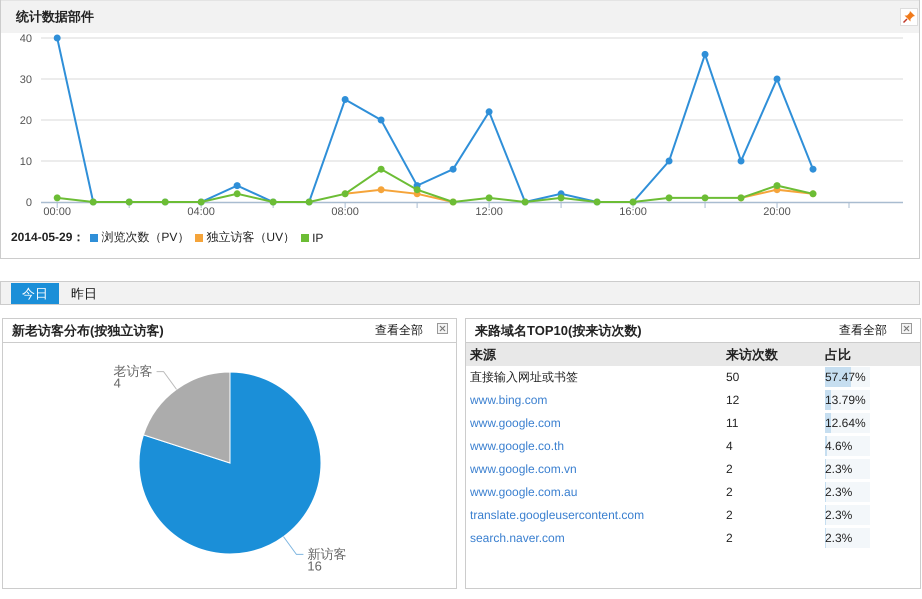 This screenshot has height=599, width=922. Describe the element at coordinates (517, 446) in the screenshot. I see `domain-link: www.google.co.th` at that location.